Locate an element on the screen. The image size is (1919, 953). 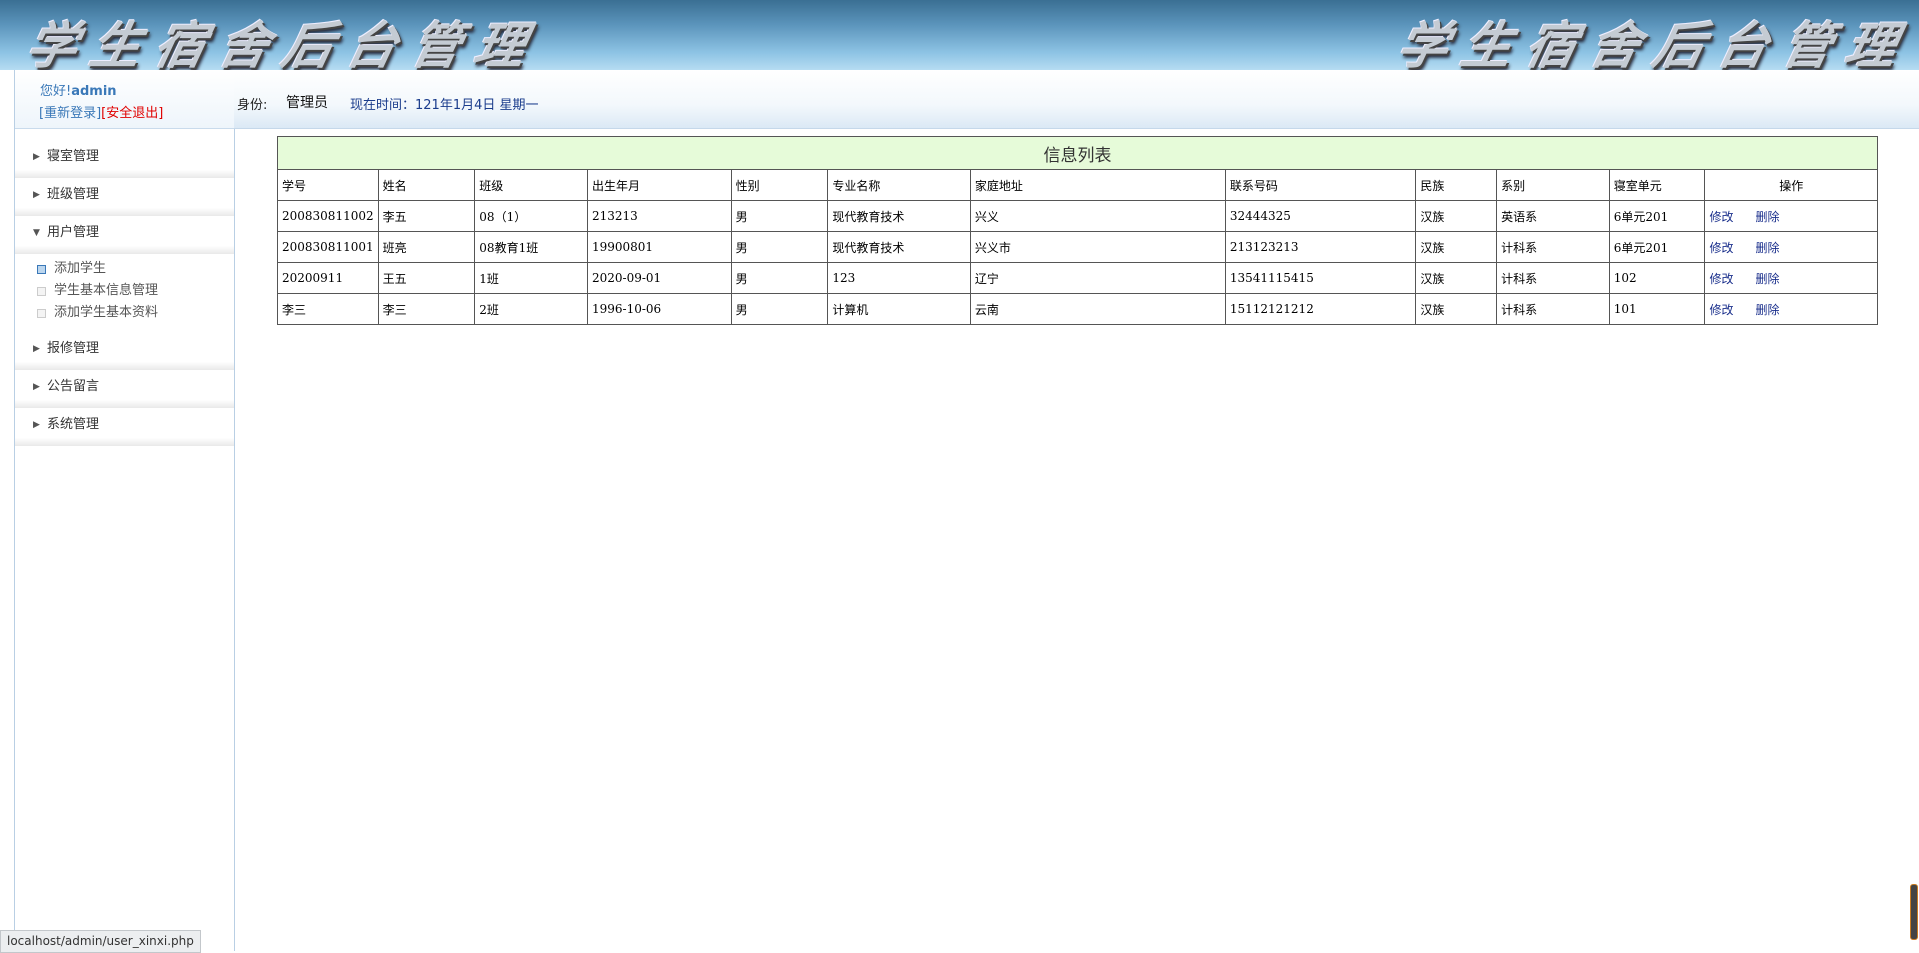
banner-title-right: 学生宿舍后台管理 is located at coordinates (1654, 43).